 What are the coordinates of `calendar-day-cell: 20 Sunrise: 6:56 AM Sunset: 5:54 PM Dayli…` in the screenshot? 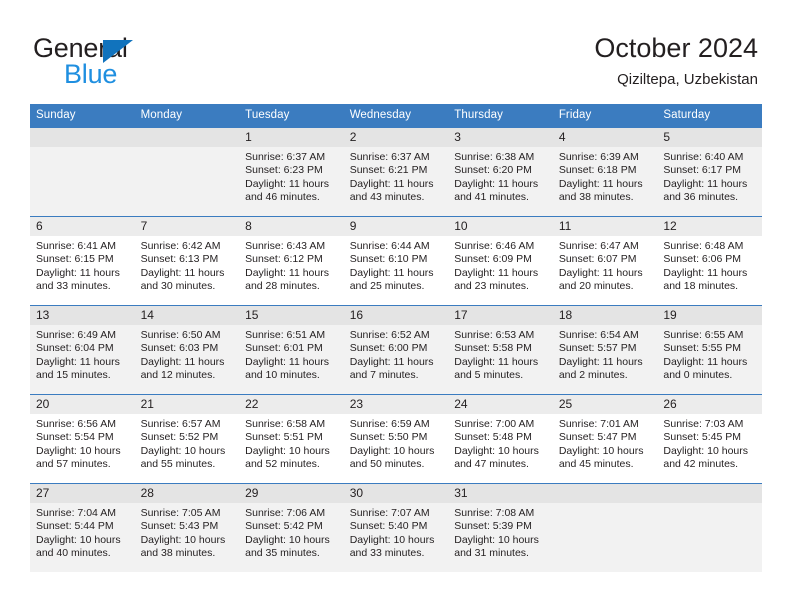 It's located at (82, 439).